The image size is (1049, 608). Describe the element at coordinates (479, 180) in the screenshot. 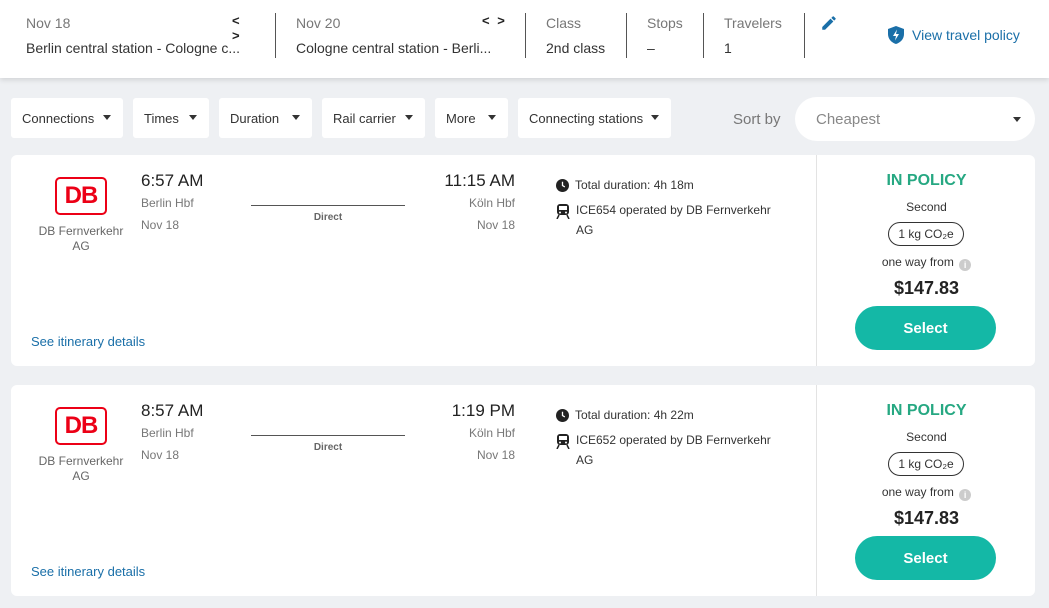

I see `arrival-time: 11:15 AM` at that location.